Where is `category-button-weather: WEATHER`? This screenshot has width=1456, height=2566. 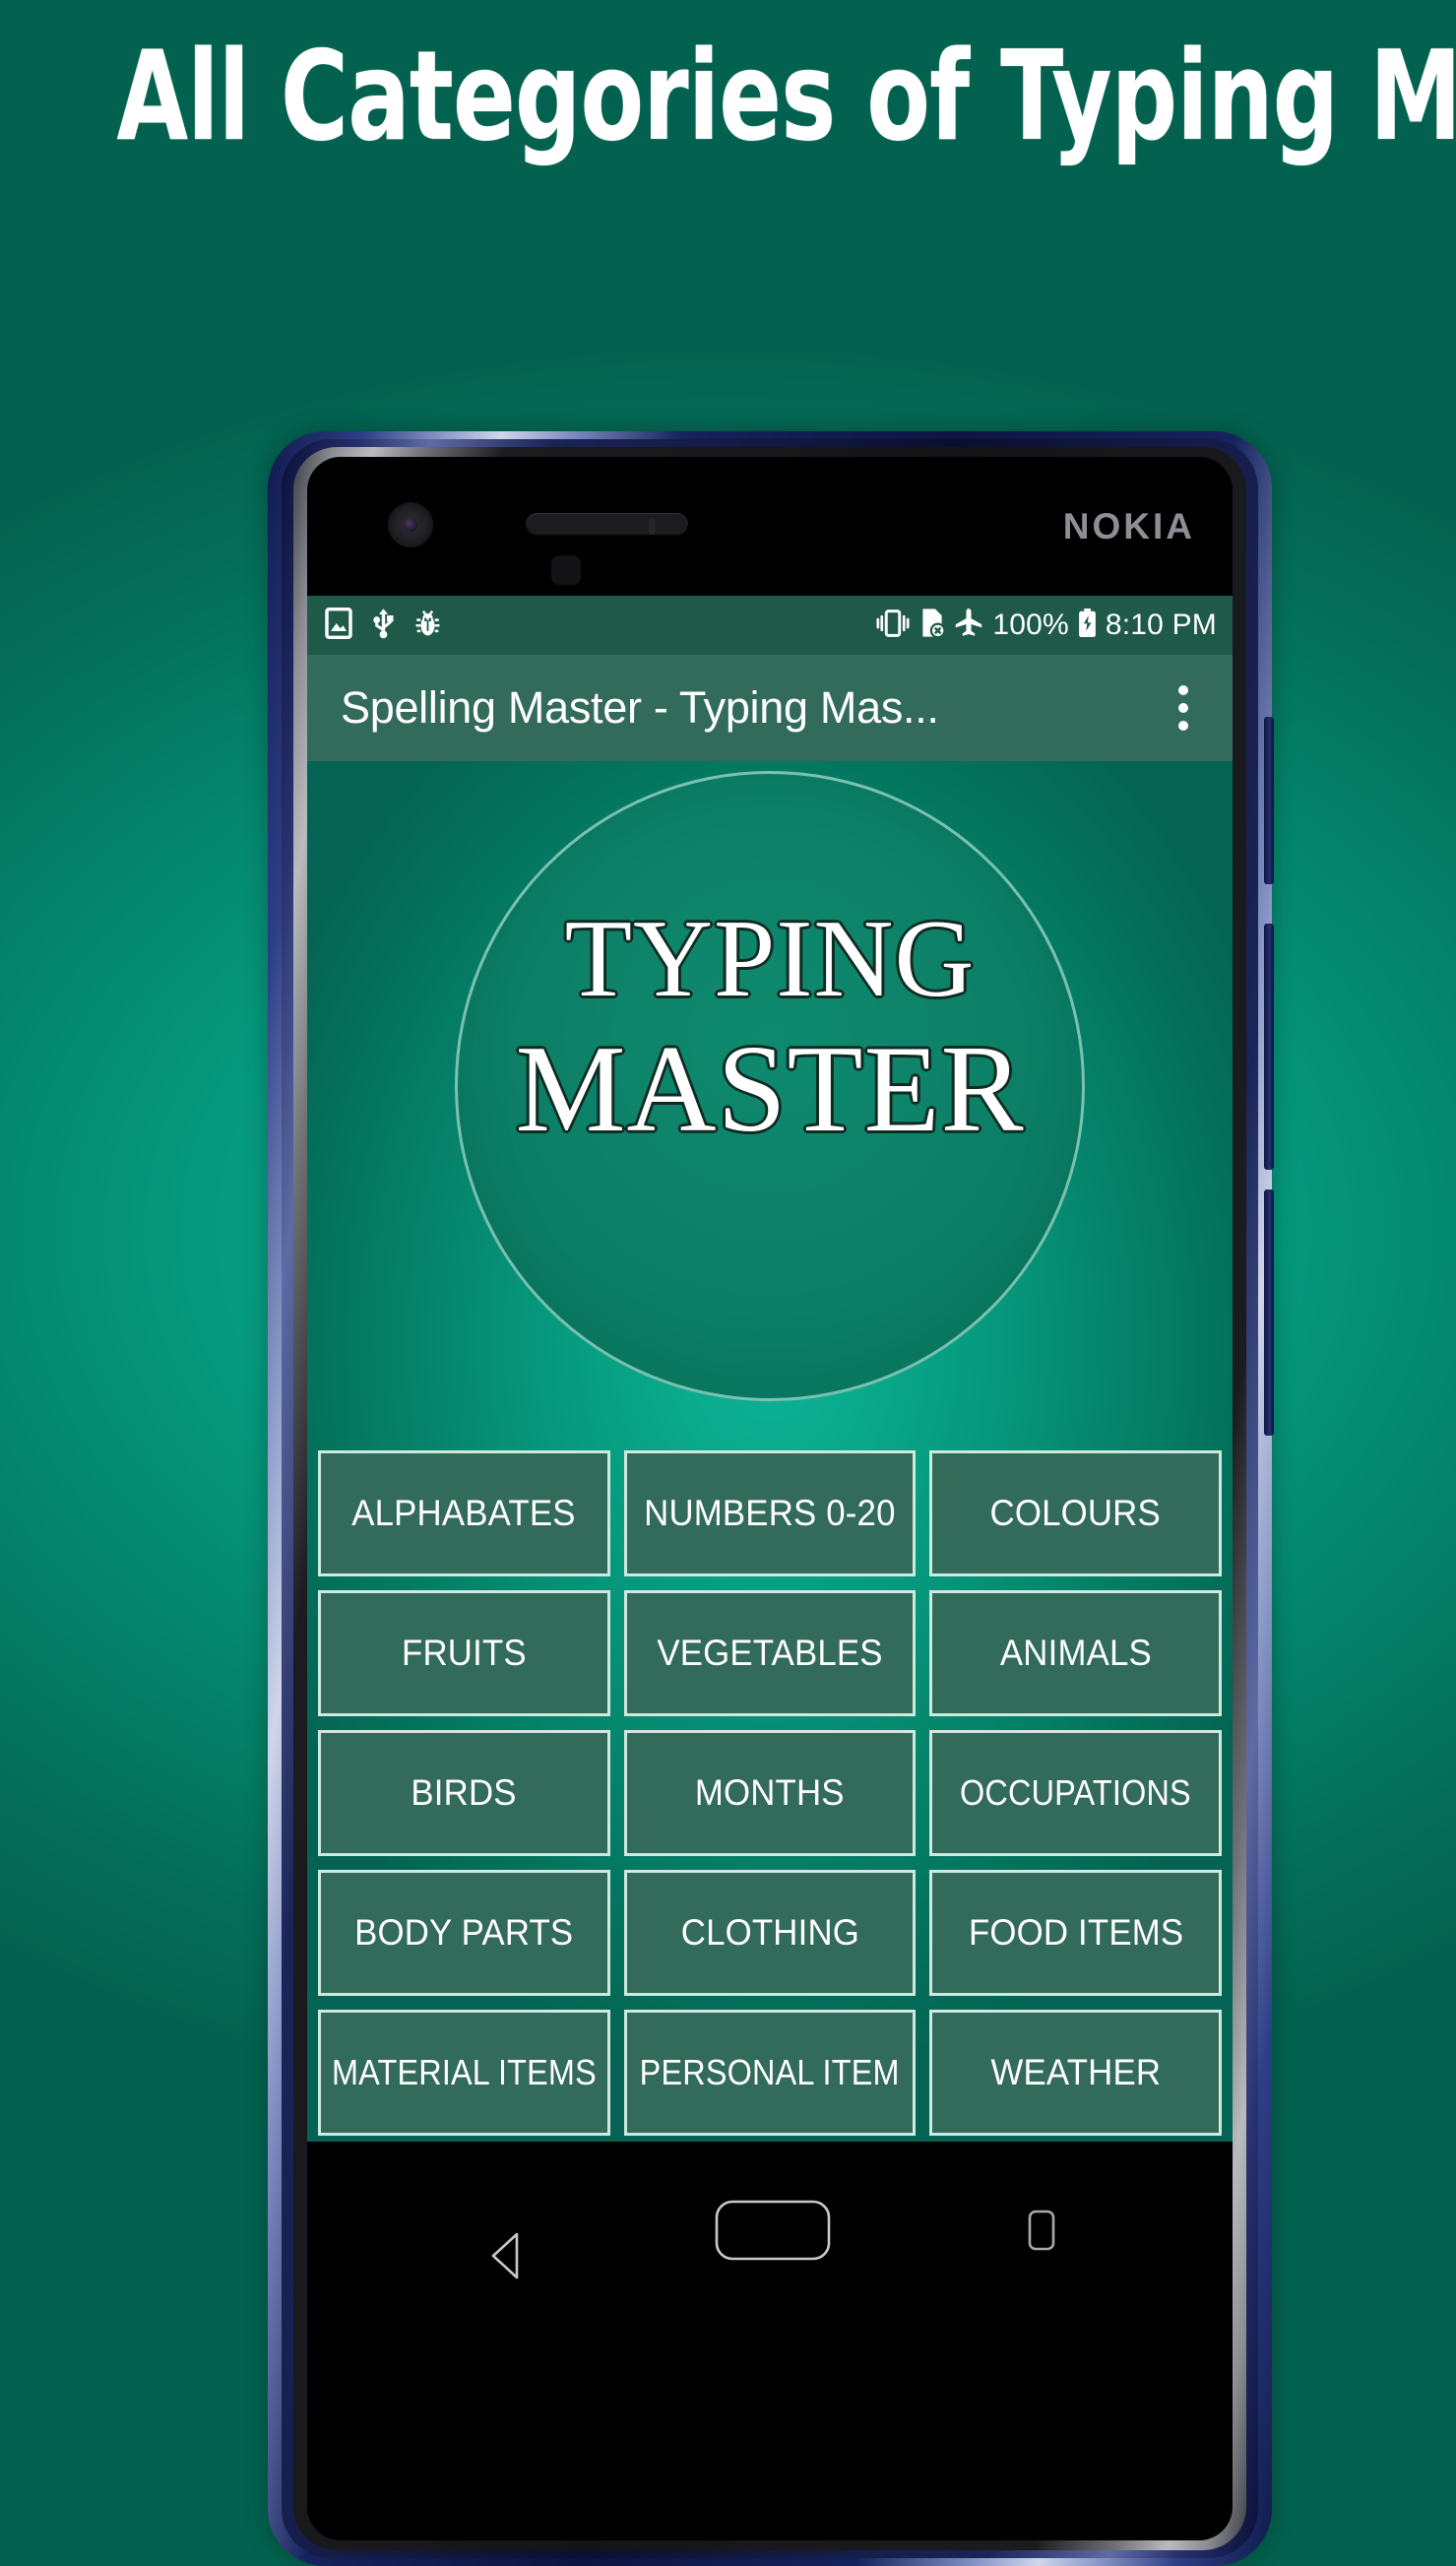
category-button-weather: WEATHER is located at coordinates (1075, 2073).